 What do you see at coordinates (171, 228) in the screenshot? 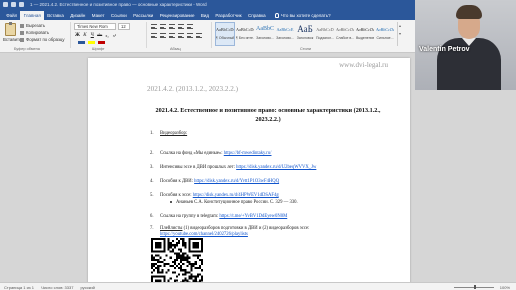
I see `item-text-underlined: Плейлисты` at bounding box center [171, 228].